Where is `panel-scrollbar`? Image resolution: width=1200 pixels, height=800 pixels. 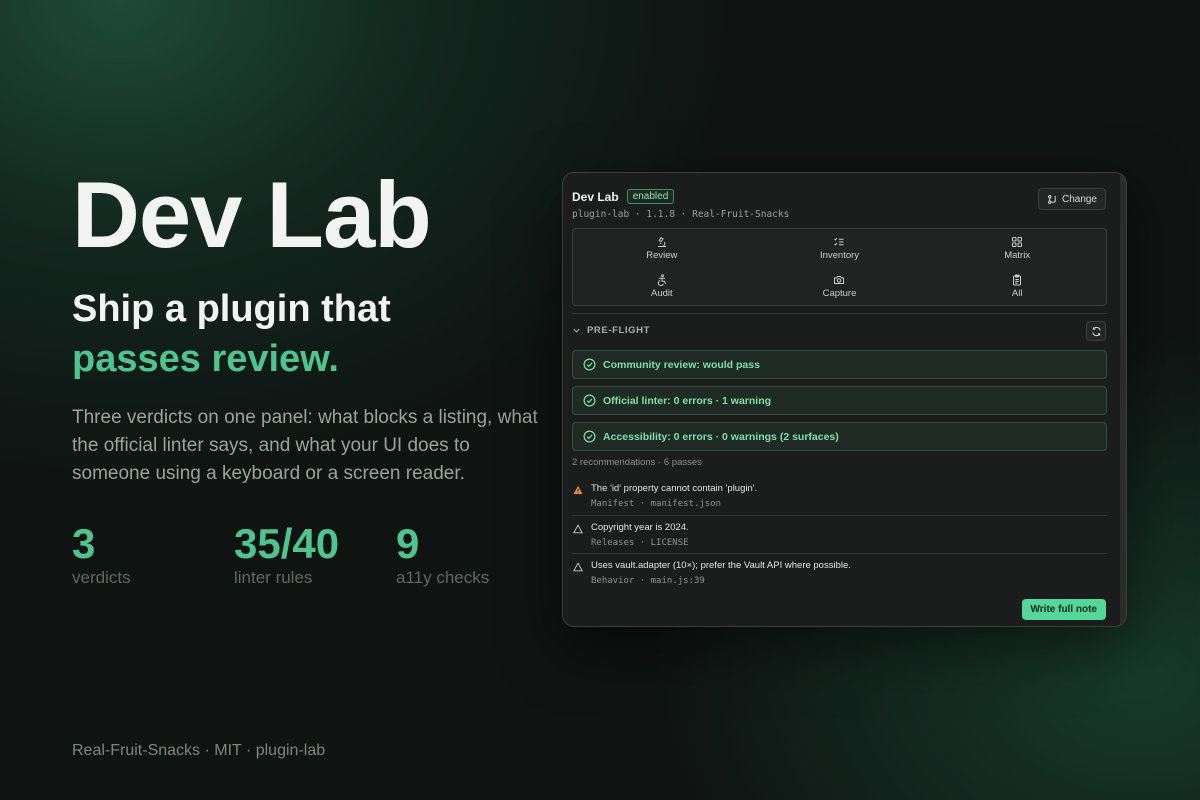
panel-scrollbar is located at coordinates (1123, 399).